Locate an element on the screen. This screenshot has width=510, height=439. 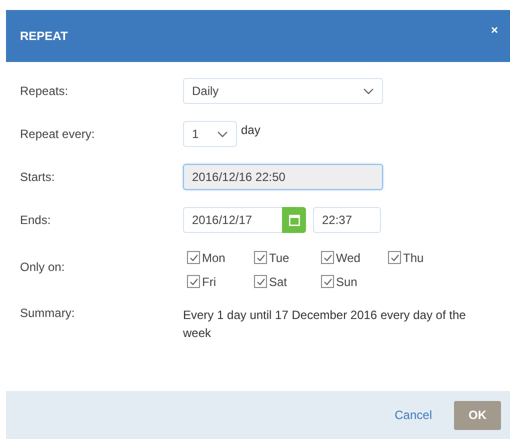
close-button: × is located at coordinates (494, 30).